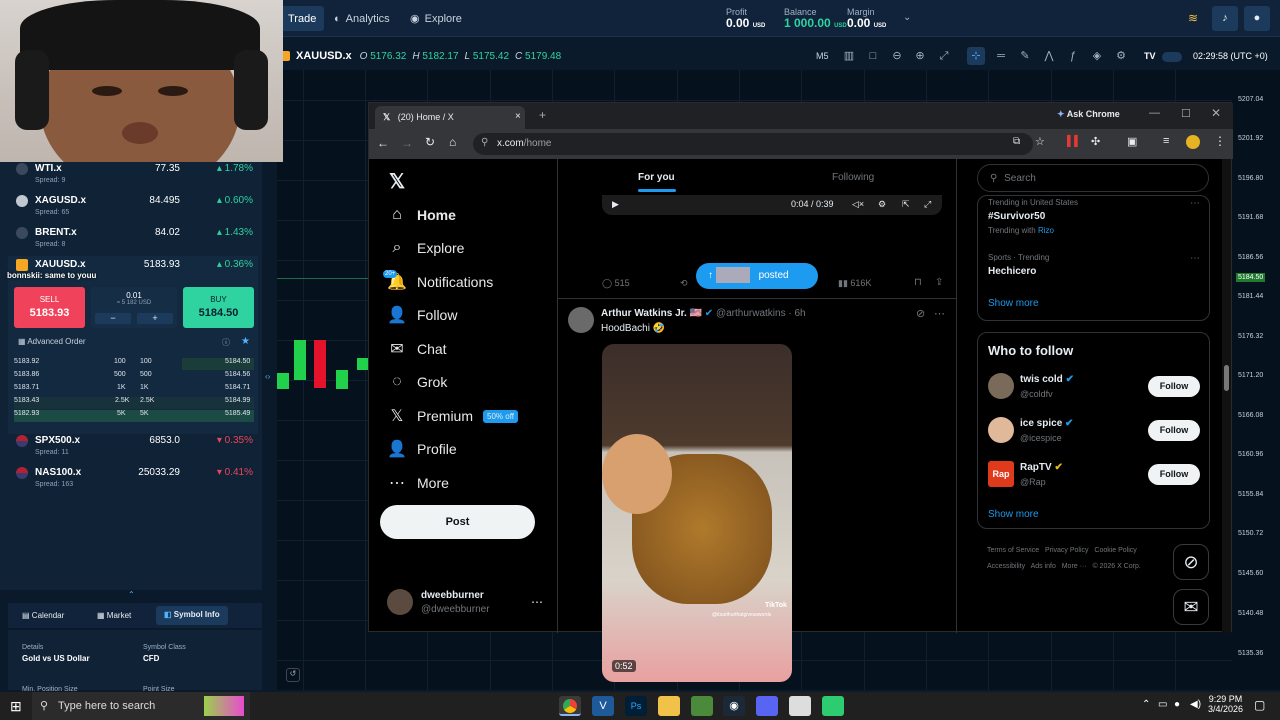 This screenshot has width=1280, height=720. Describe the element at coordinates (1162, 704) in the screenshot. I see `network-icon: ▭` at that location.